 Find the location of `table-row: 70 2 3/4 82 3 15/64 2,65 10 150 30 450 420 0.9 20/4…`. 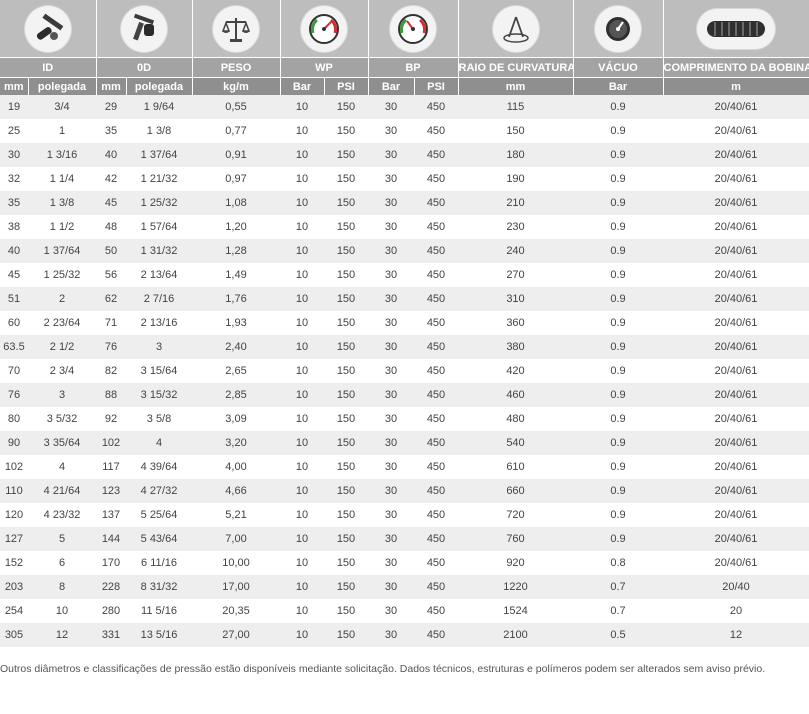

table-row: 70 2 3/4 82 3 15/64 2,65 10 150 30 450 420 0.9 20/4… is located at coordinates (404, 371).